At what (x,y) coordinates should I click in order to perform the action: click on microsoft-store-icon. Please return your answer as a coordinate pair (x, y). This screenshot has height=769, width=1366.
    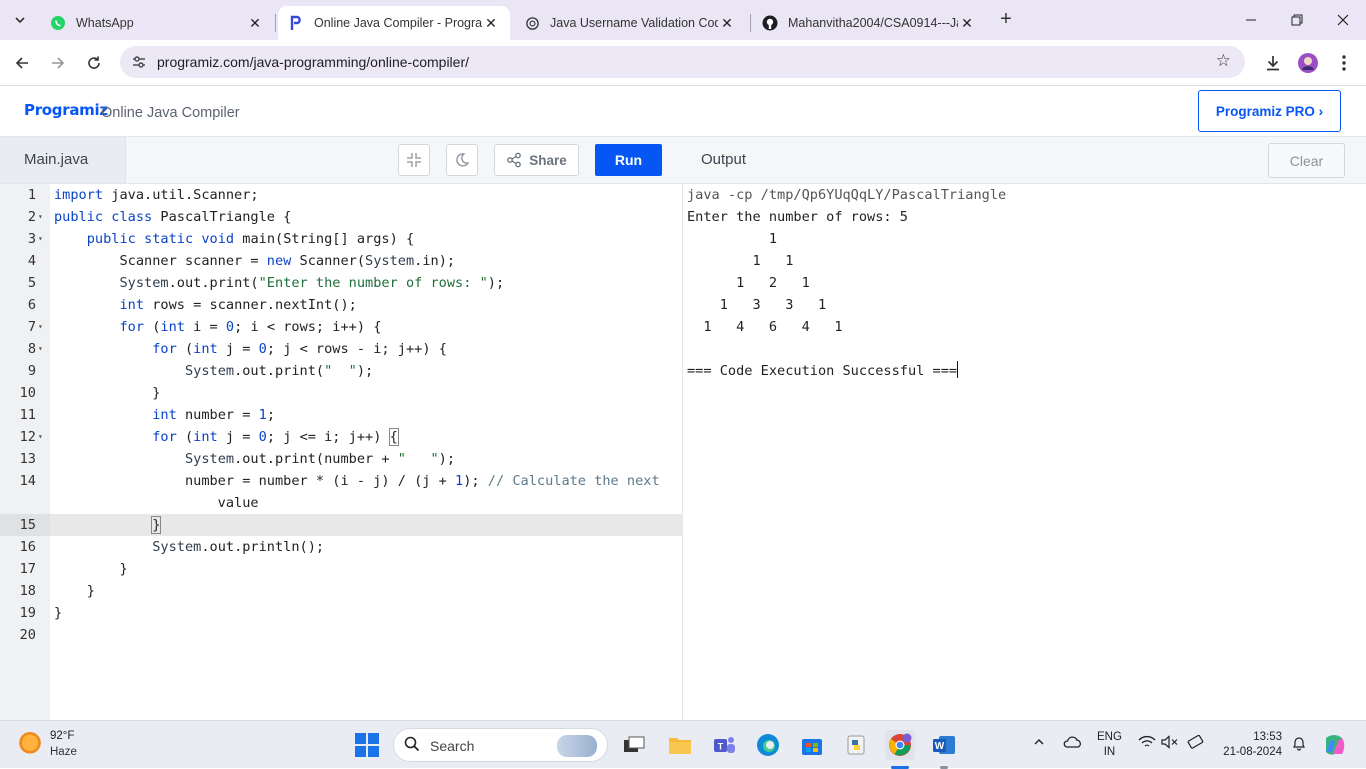
    Looking at the image, I should click on (812, 745).